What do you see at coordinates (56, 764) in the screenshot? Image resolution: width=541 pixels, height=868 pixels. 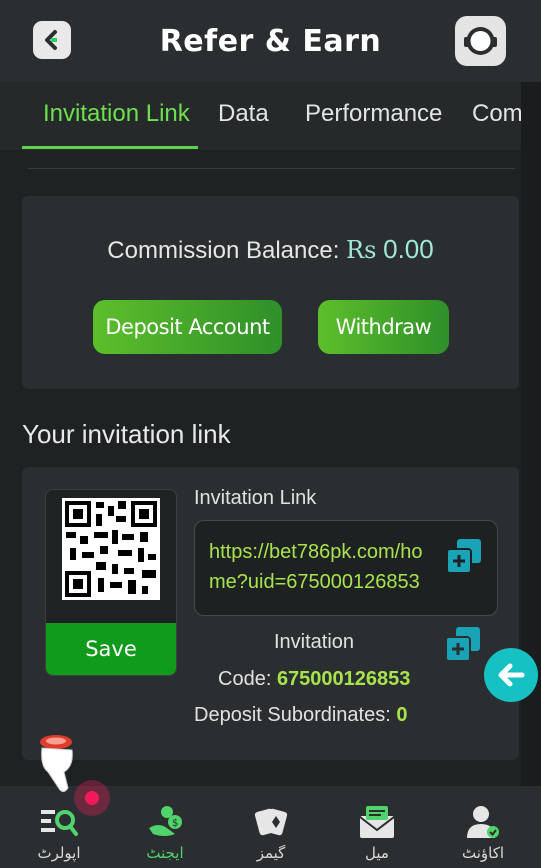 I see `pointing-hand-icon` at bounding box center [56, 764].